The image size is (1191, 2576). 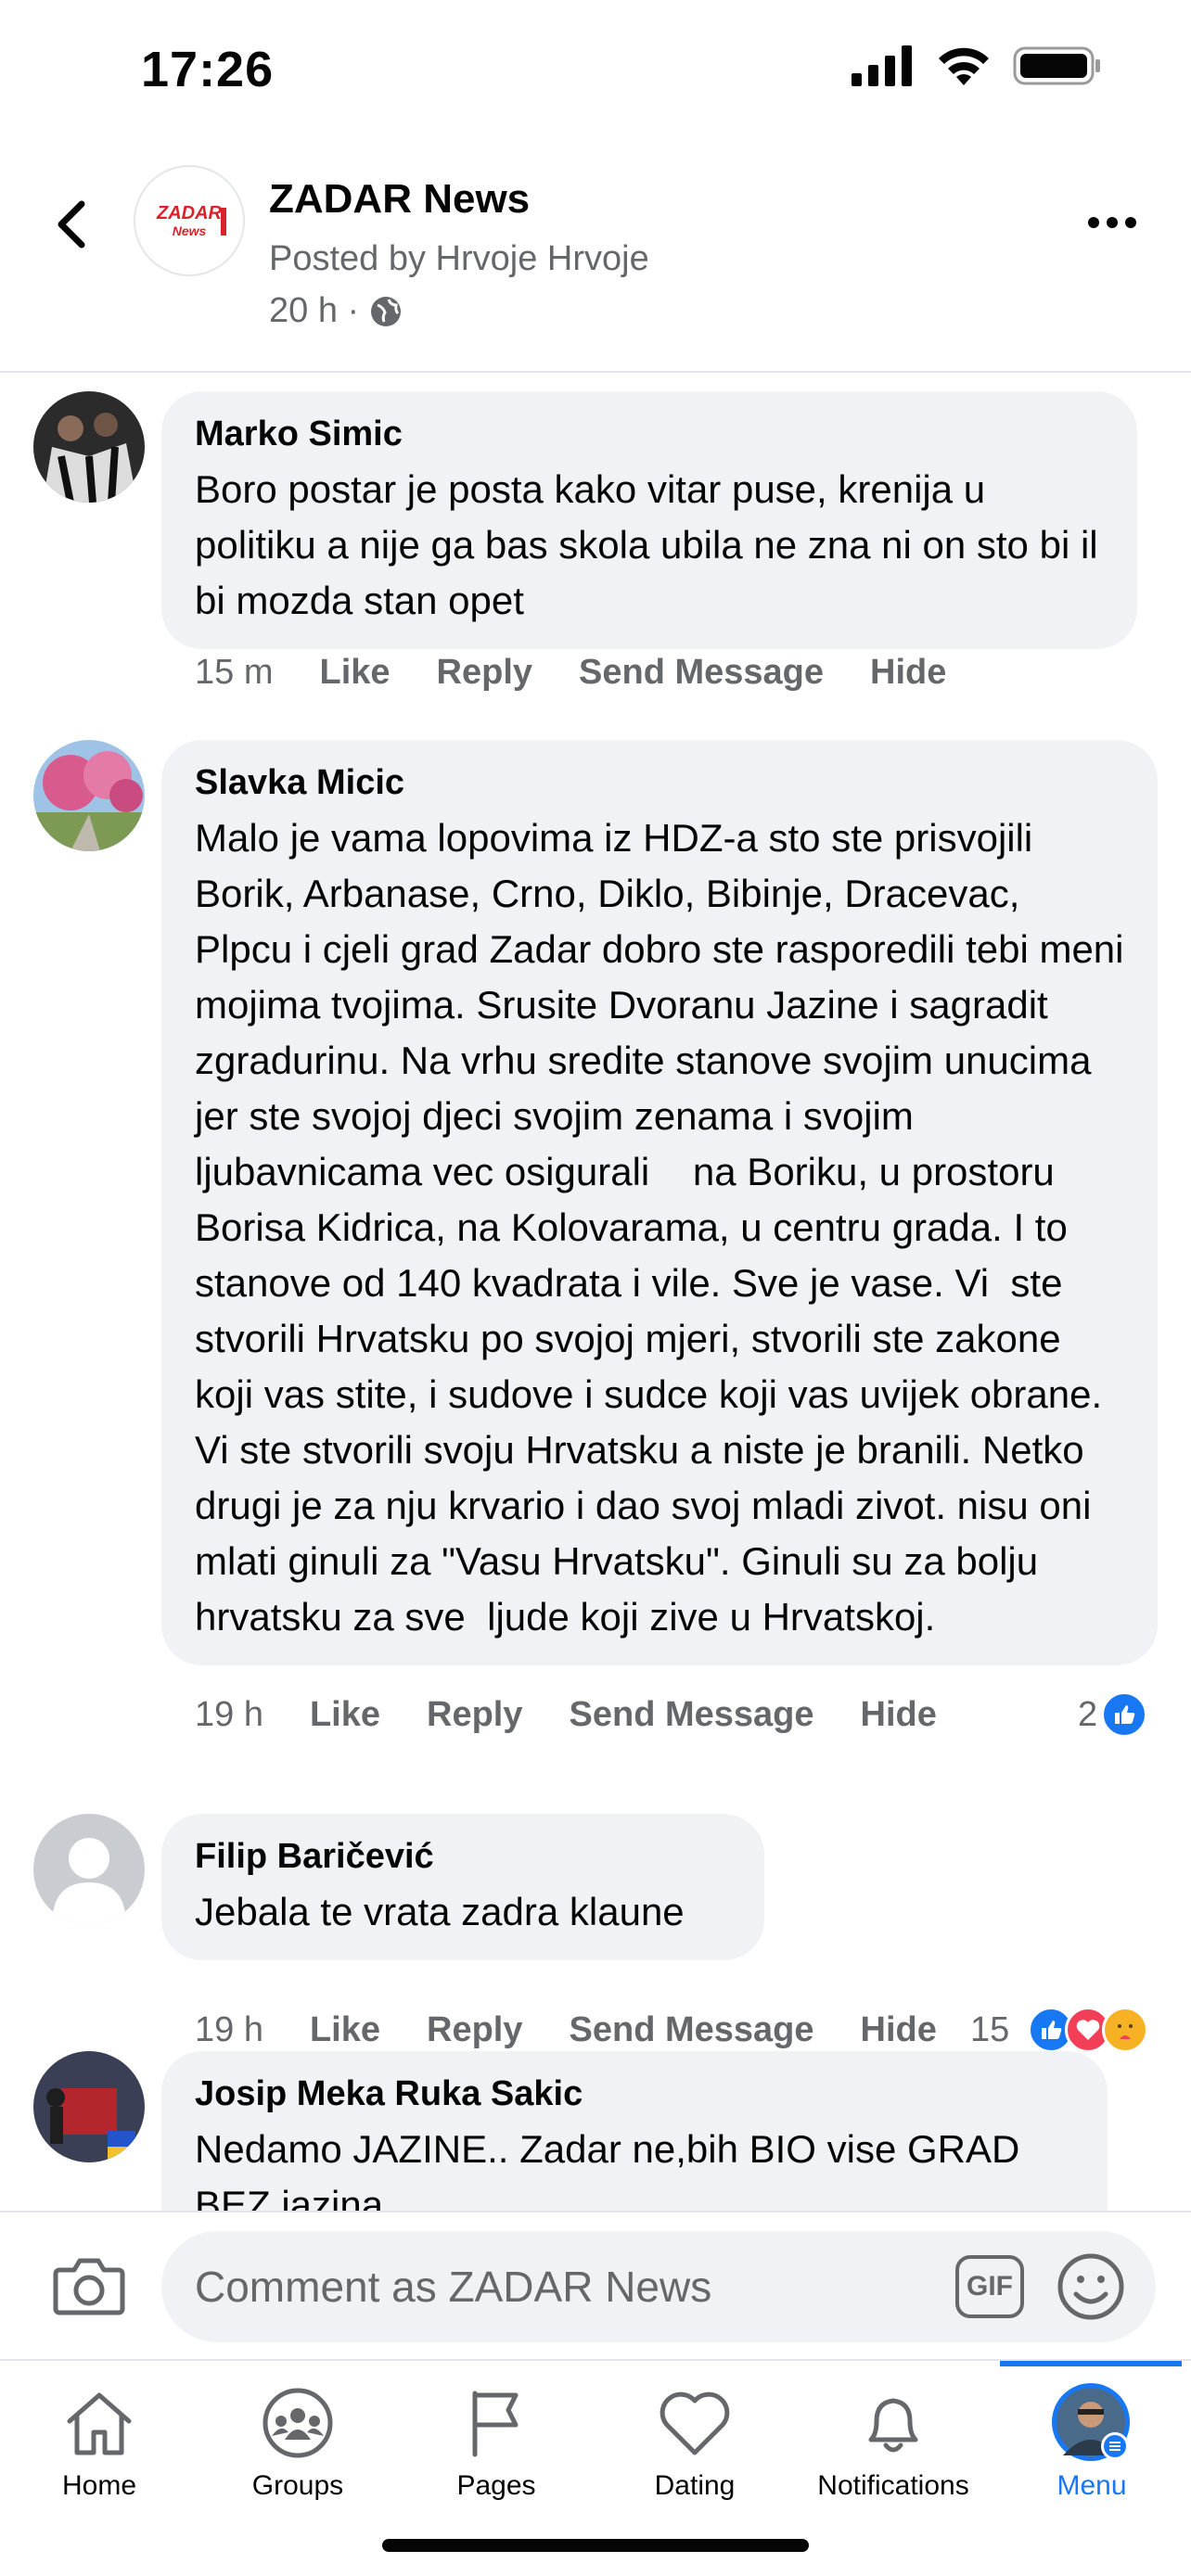 What do you see at coordinates (235, 672) in the screenshot?
I see `comment-time: 15 m` at bounding box center [235, 672].